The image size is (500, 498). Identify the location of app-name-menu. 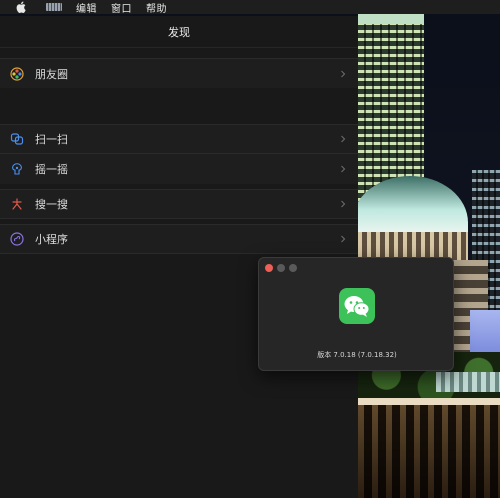
(54, 7).